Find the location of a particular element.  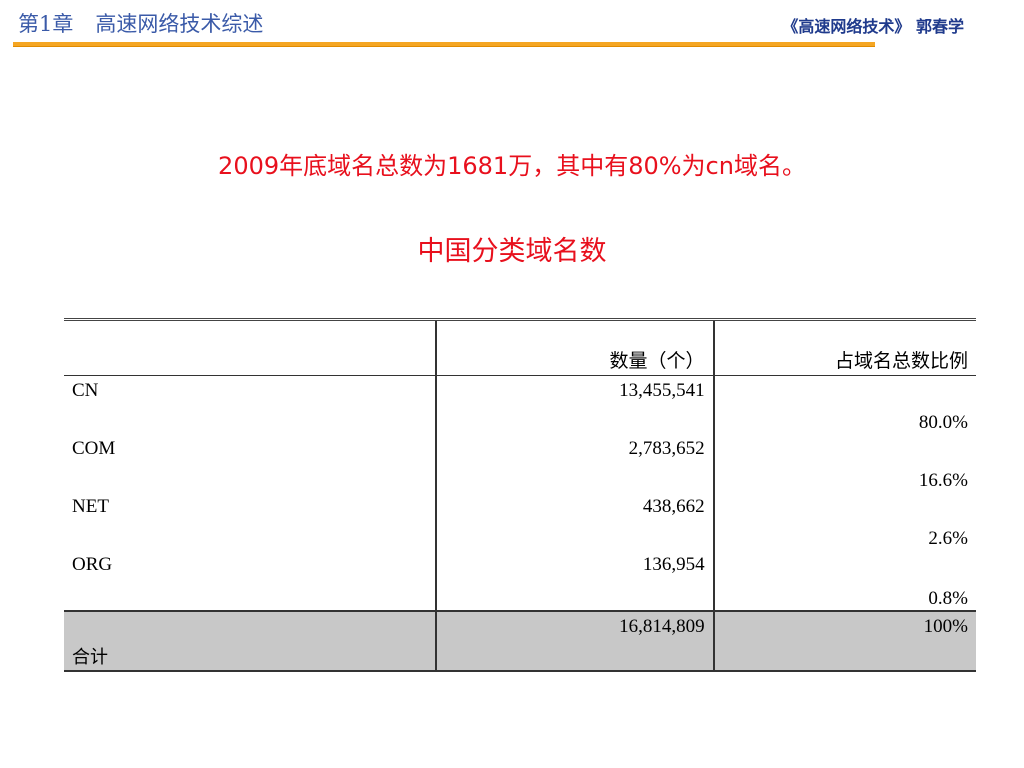

total-share: 100% is located at coordinates (844, 641).